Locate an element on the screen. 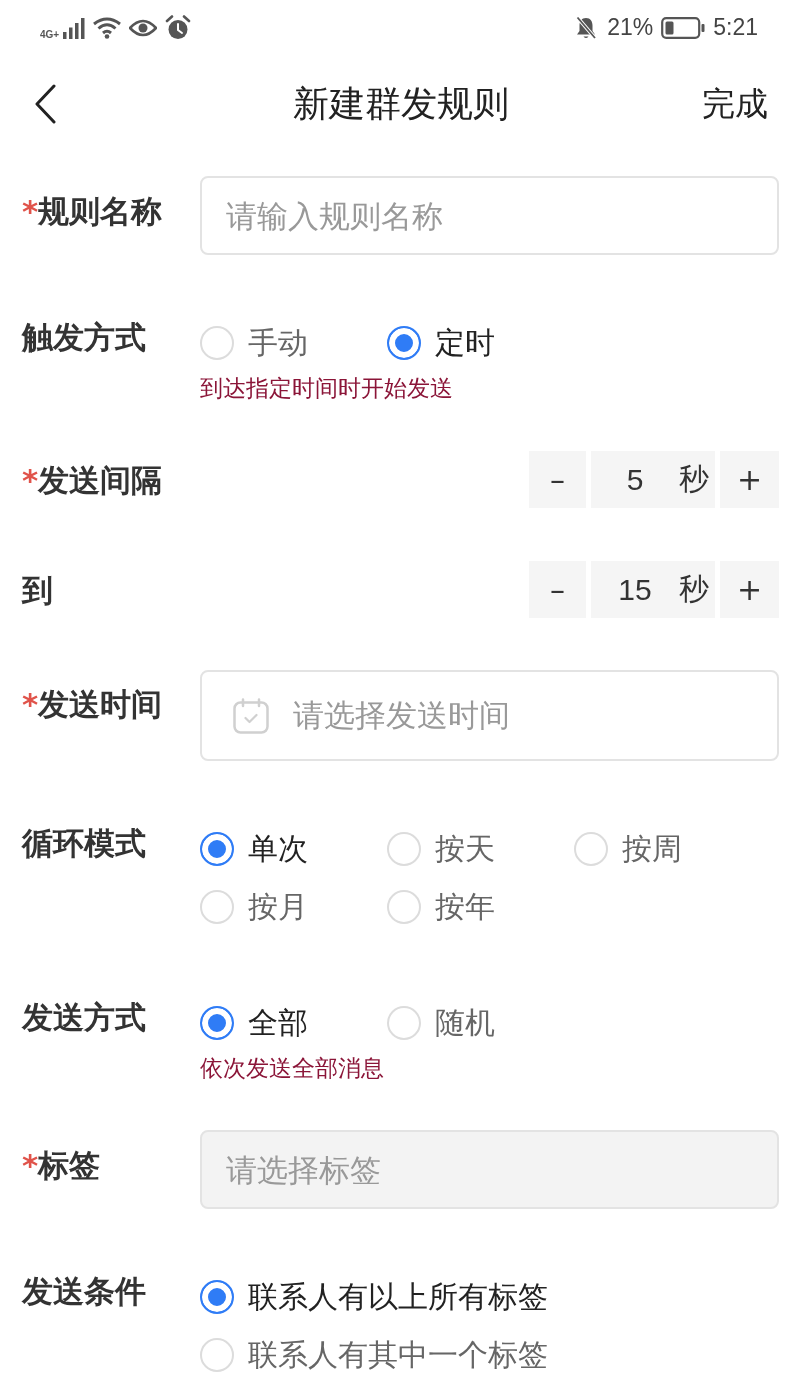 The height and width of the screenshot is (1386, 800). radio-option: 按月 is located at coordinates (254, 907).